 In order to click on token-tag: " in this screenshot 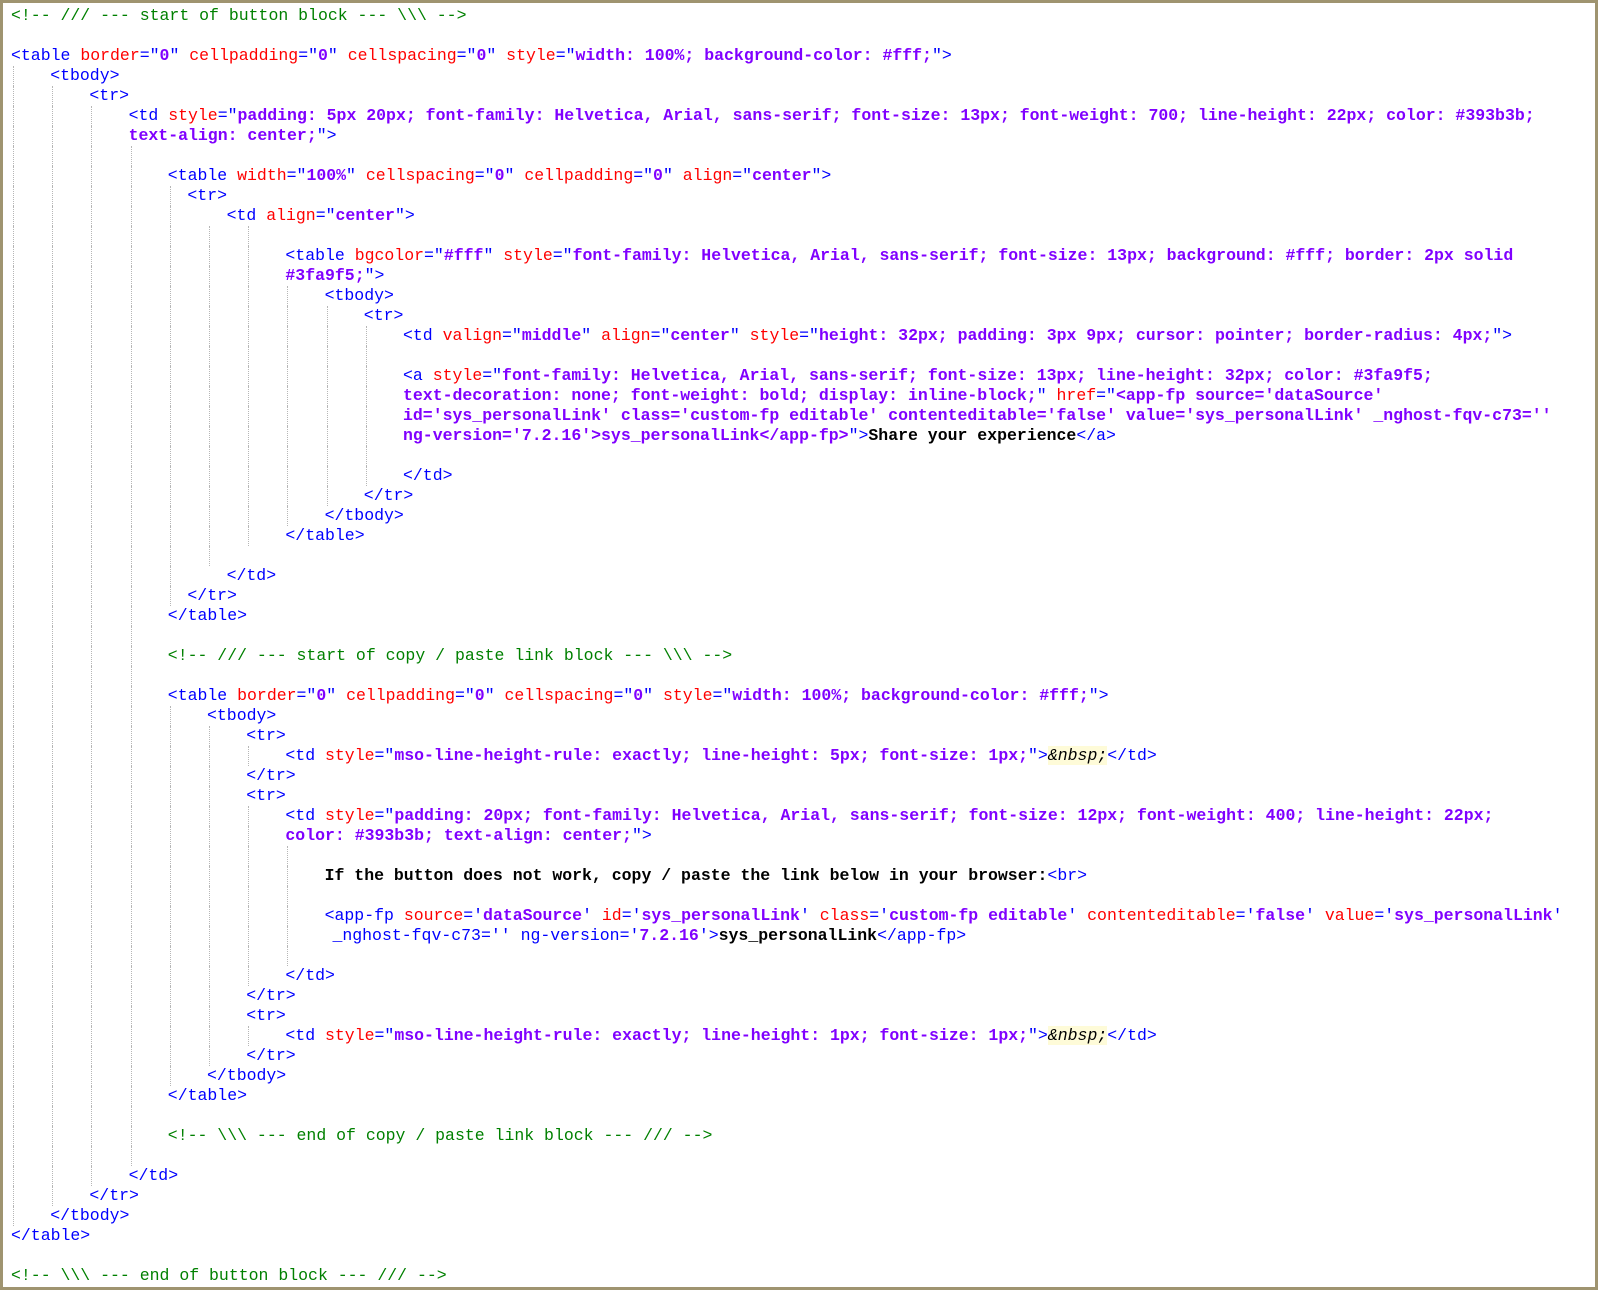, I will do `click(494, 695)`.